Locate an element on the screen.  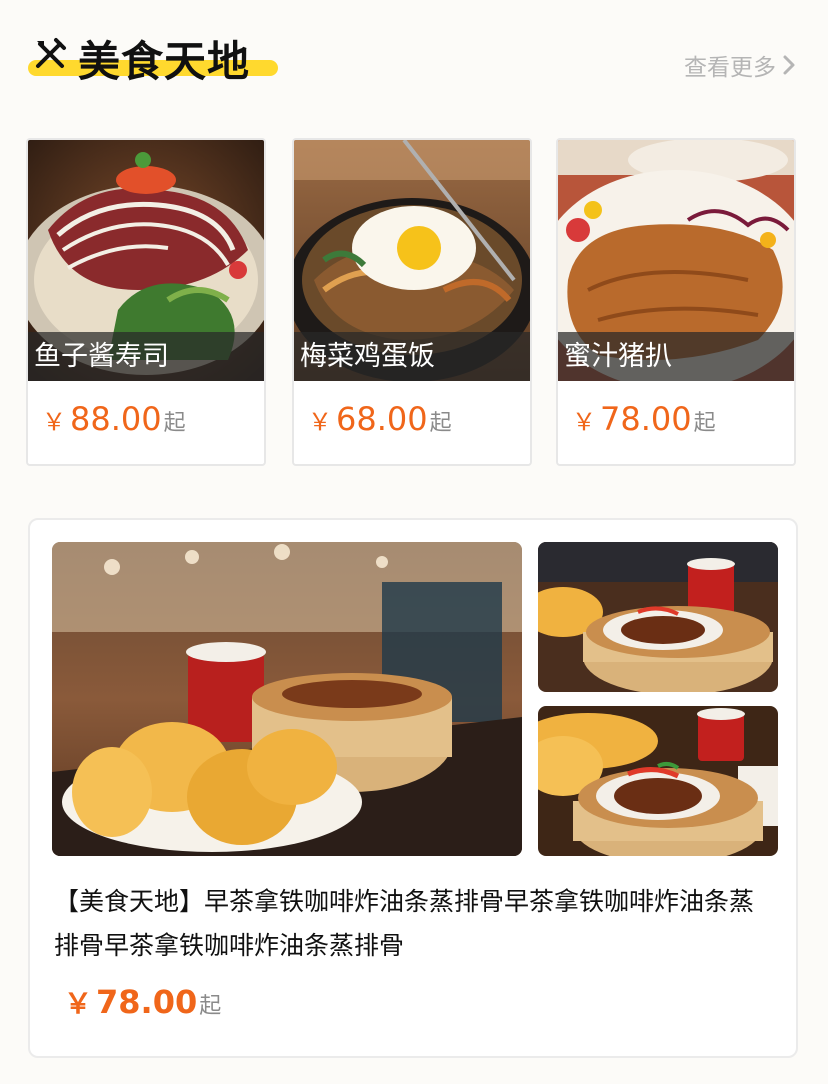
view-more-label: 查看更多 is located at coordinates (730, 68).